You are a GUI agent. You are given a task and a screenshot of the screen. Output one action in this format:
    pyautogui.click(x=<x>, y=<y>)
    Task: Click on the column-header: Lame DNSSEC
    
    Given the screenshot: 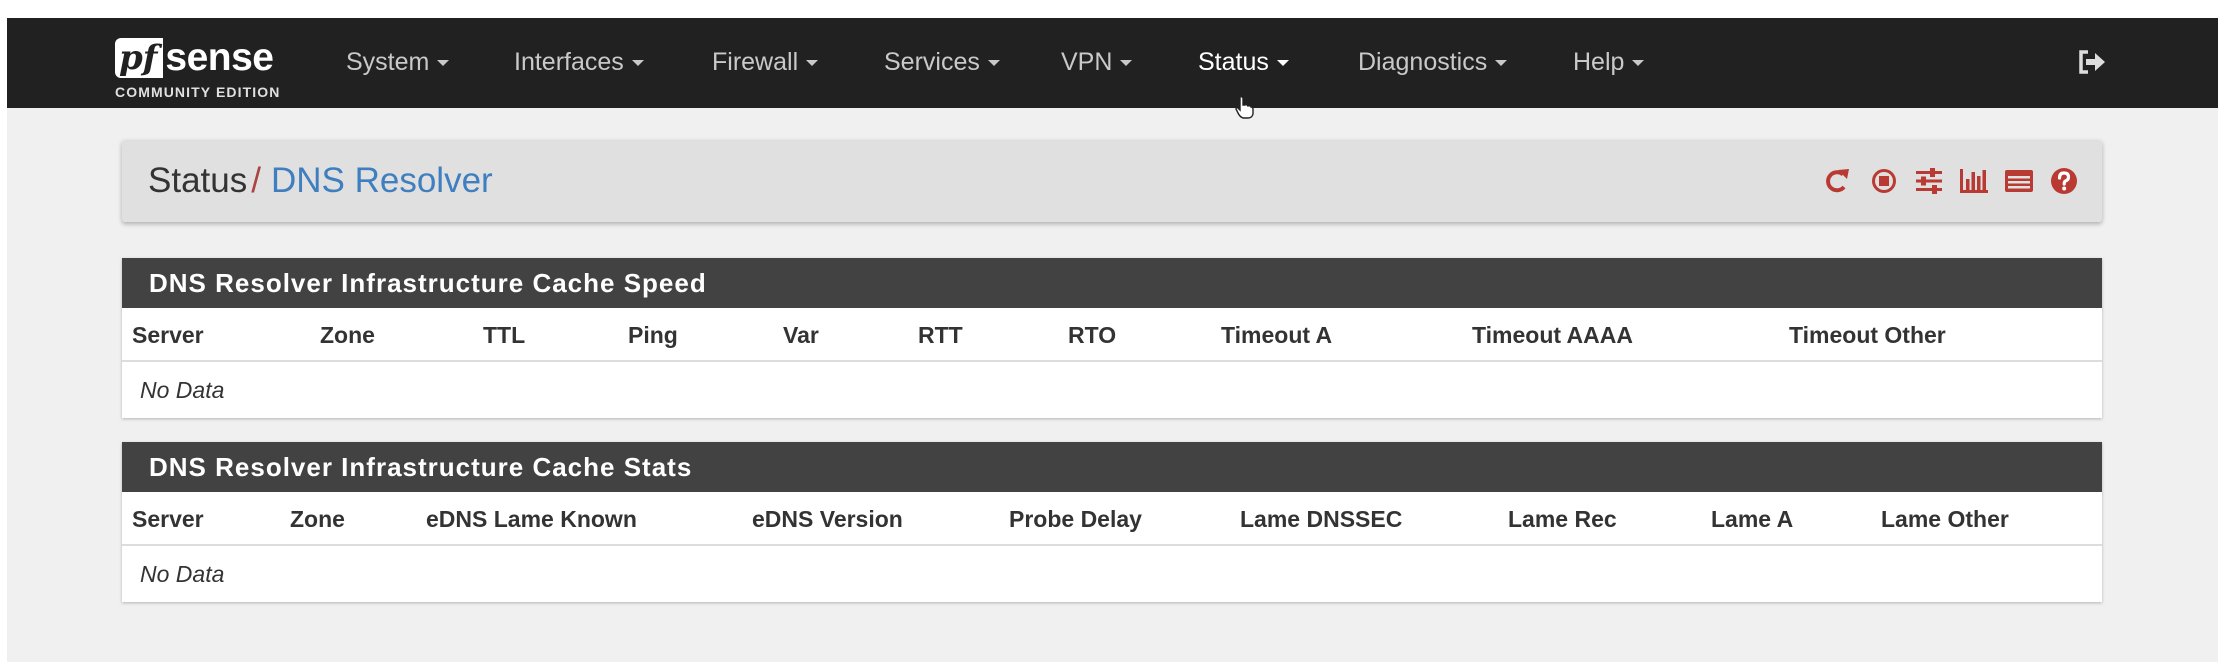 What is the action you would take?
    pyautogui.click(x=1321, y=519)
    